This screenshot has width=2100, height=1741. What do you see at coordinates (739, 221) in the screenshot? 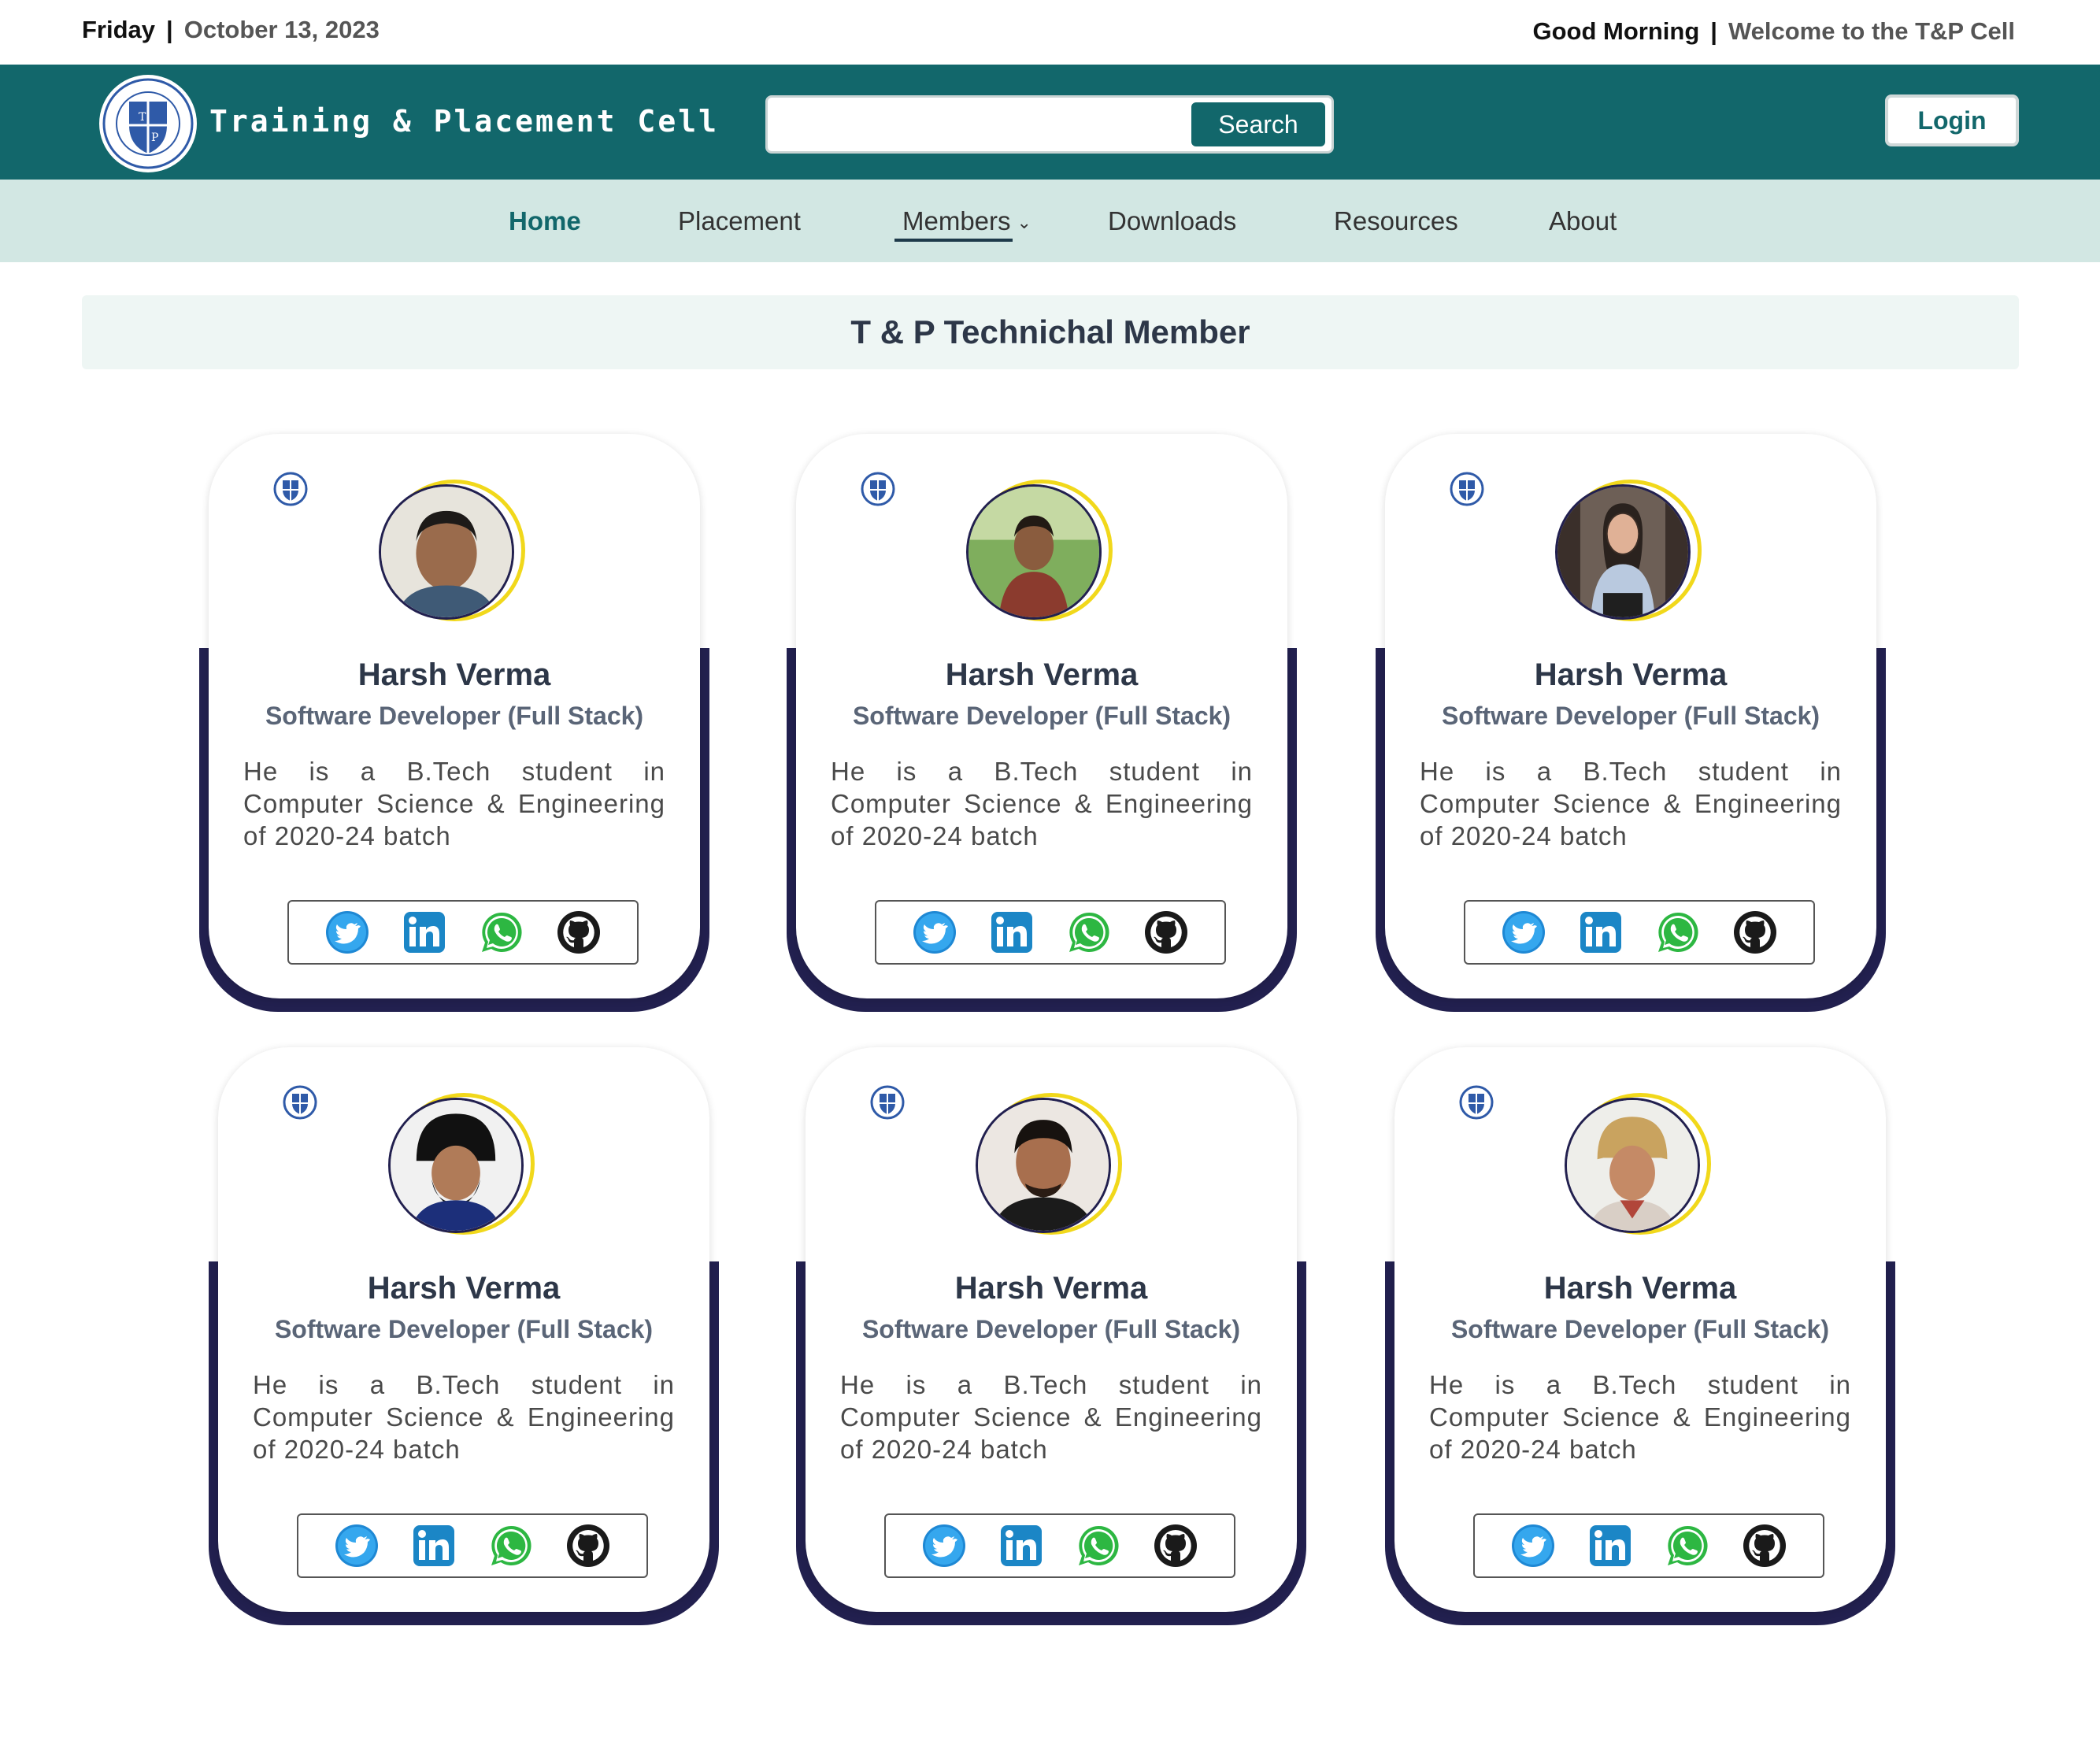
I see `nav-item-placement: Placement` at bounding box center [739, 221].